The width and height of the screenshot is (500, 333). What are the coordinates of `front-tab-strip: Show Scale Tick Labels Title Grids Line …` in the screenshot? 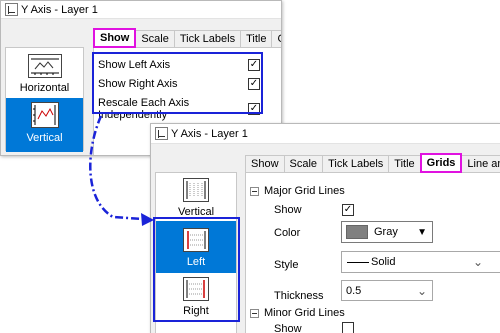 It's located at (372, 163).